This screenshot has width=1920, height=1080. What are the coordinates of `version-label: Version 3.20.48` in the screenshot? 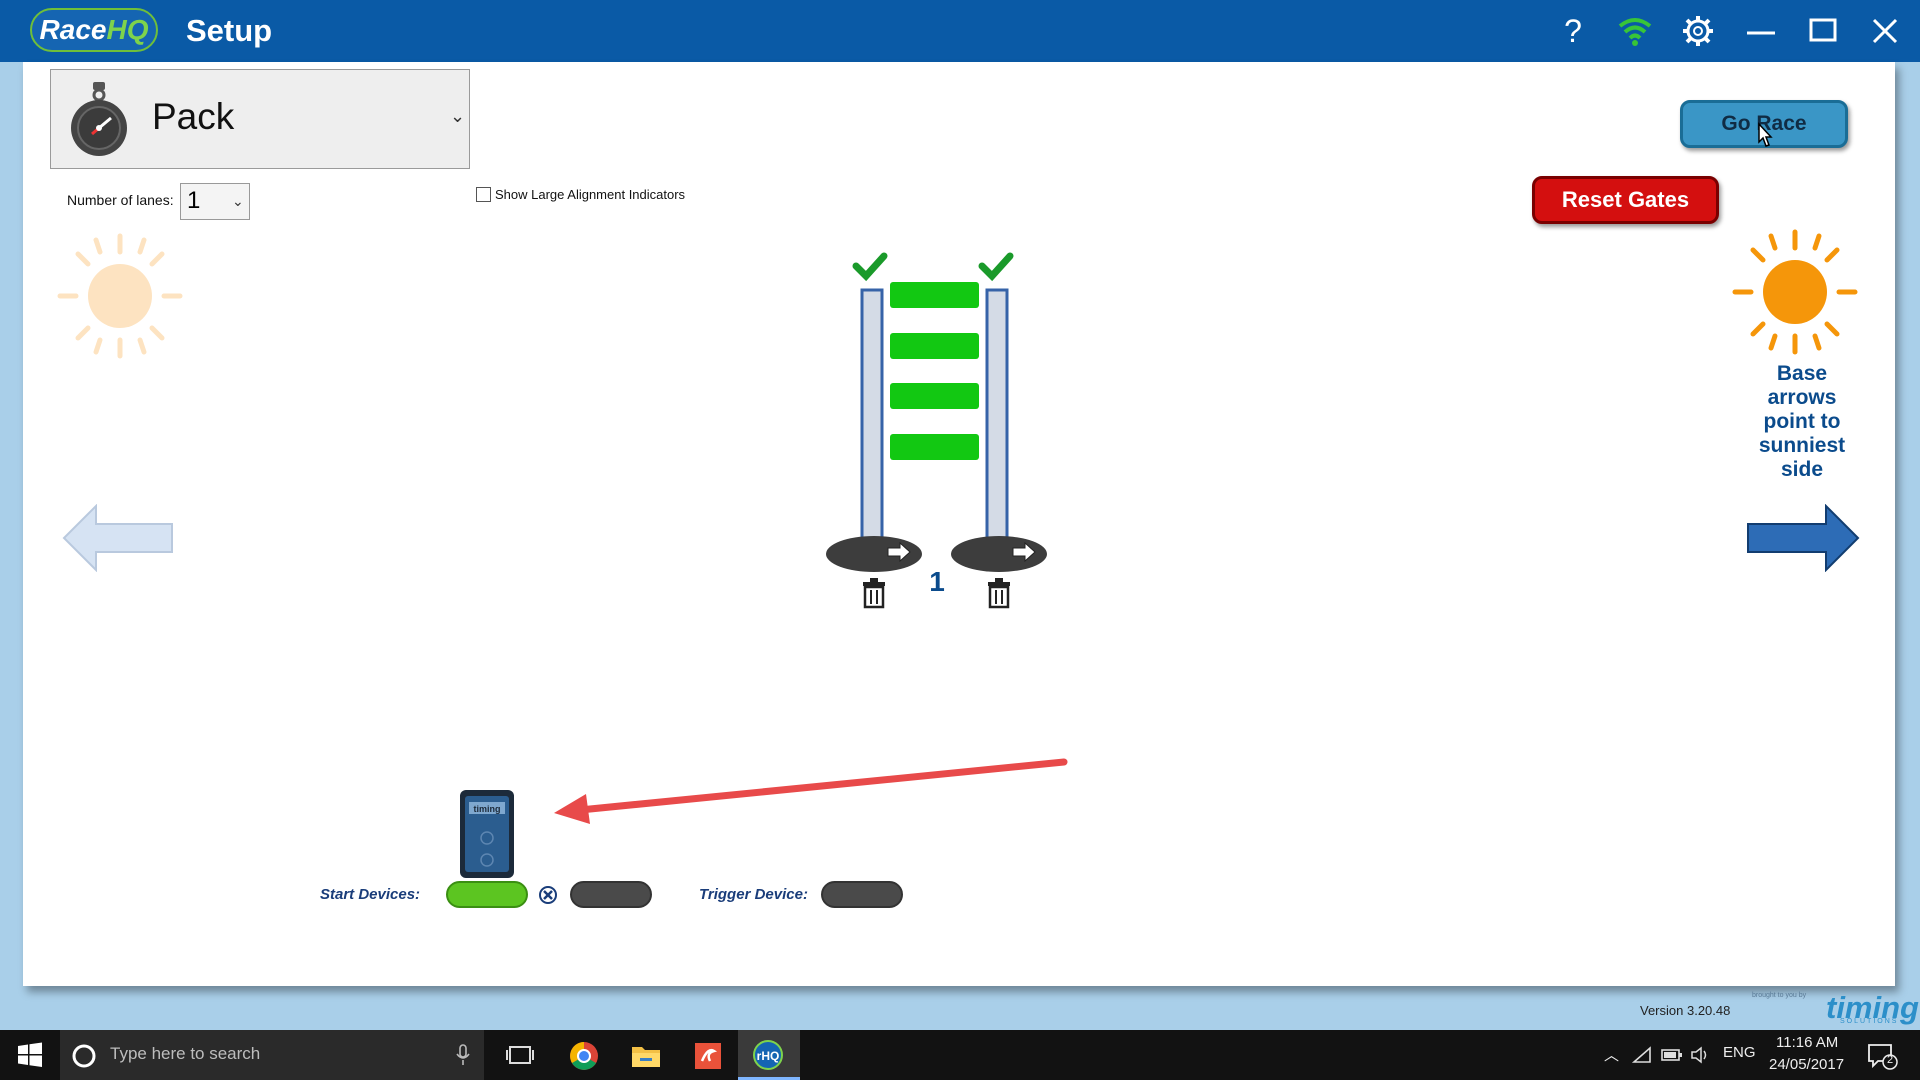 It's located at (1685, 1010).